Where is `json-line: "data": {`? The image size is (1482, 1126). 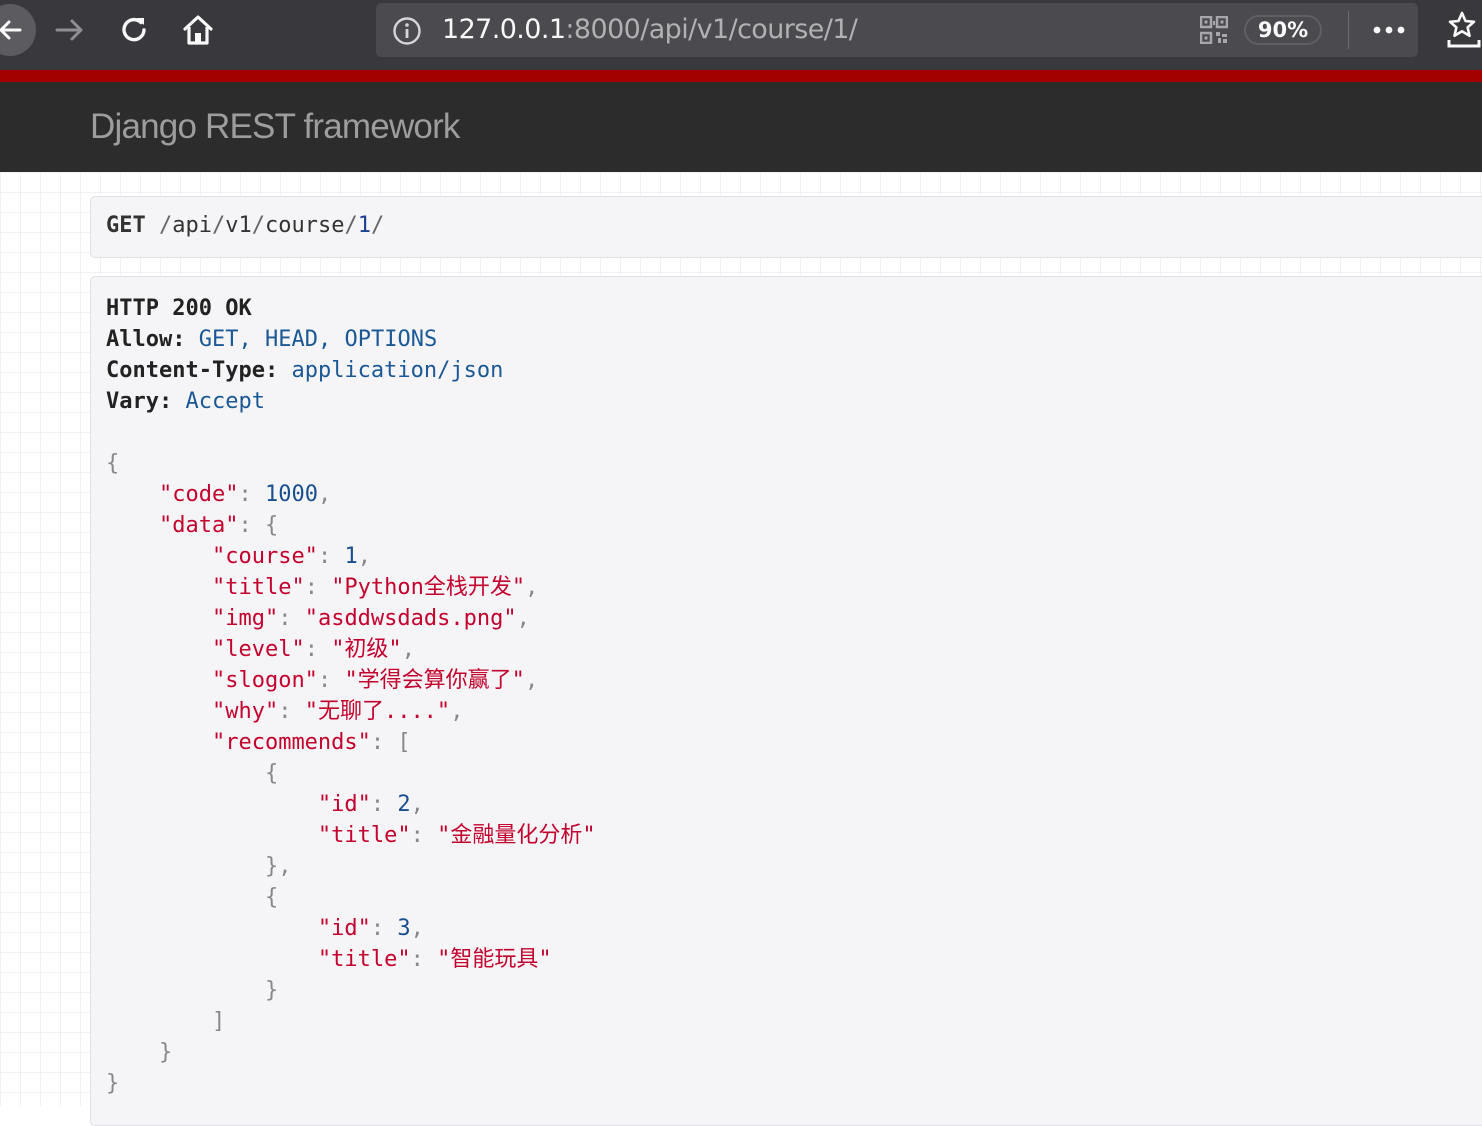 json-line: "data": { is located at coordinates (192, 525).